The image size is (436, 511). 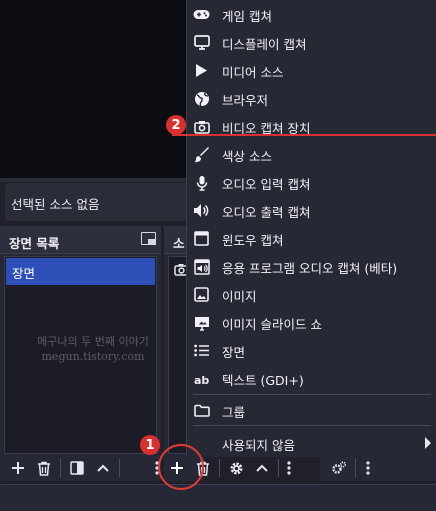 I want to click on source-more-button, so click(x=289, y=468).